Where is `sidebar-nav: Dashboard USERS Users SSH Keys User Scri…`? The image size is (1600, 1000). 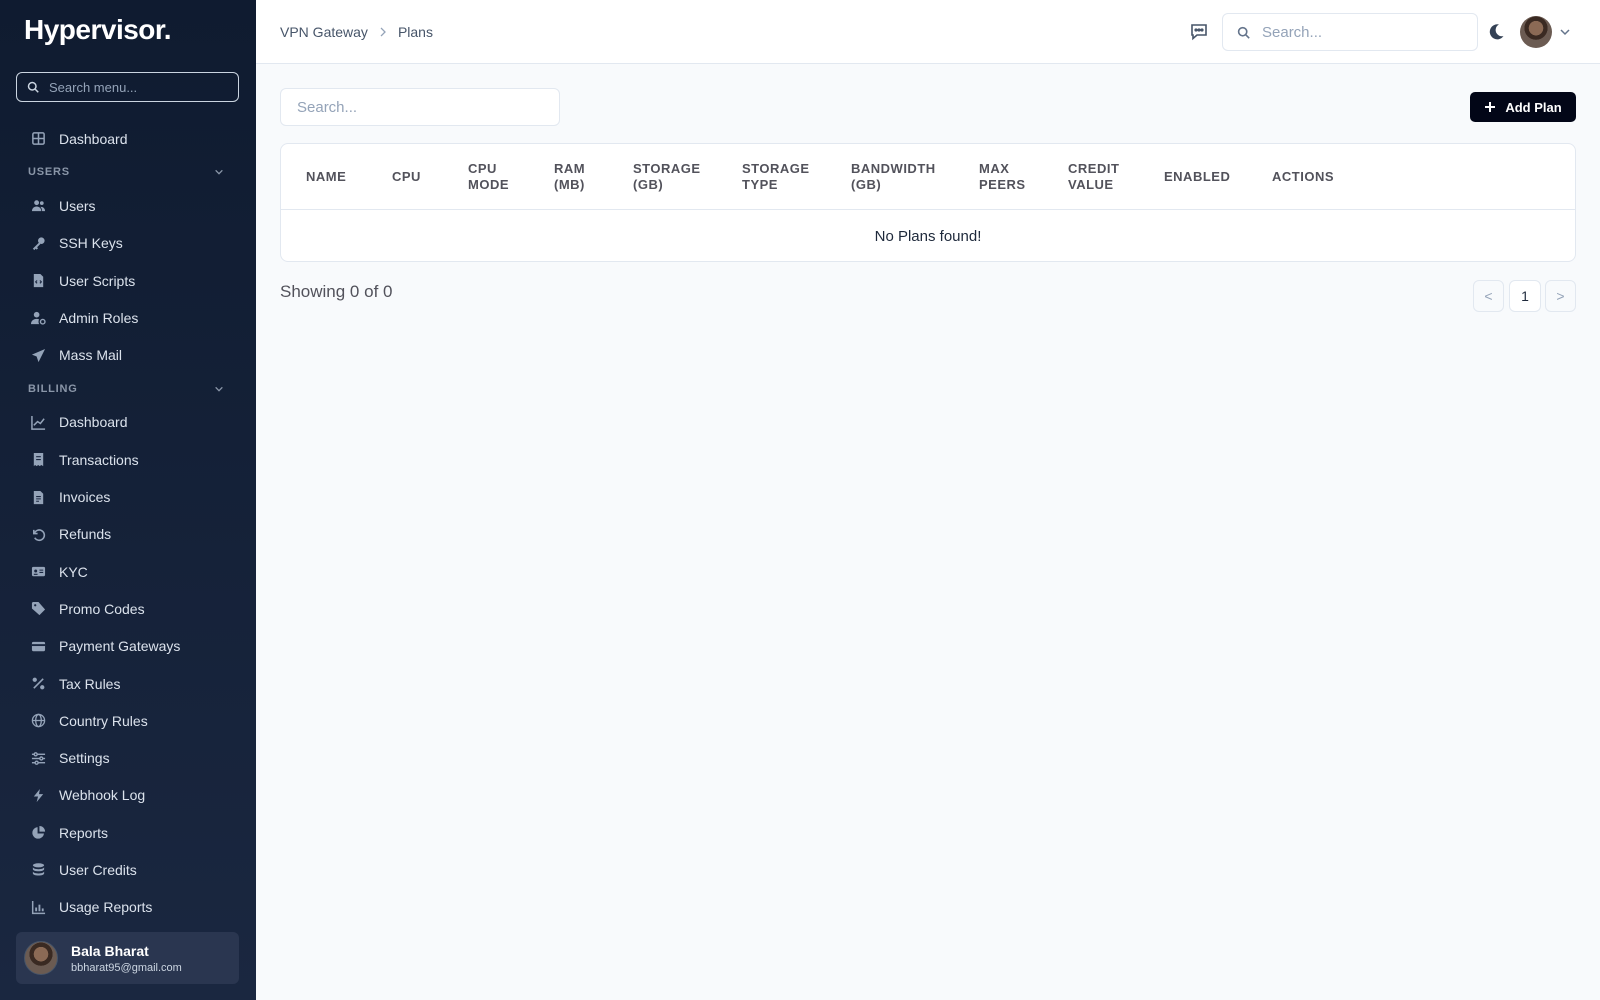 sidebar-nav: Dashboard USERS Users SSH Keys User Scri… is located at coordinates (128, 523).